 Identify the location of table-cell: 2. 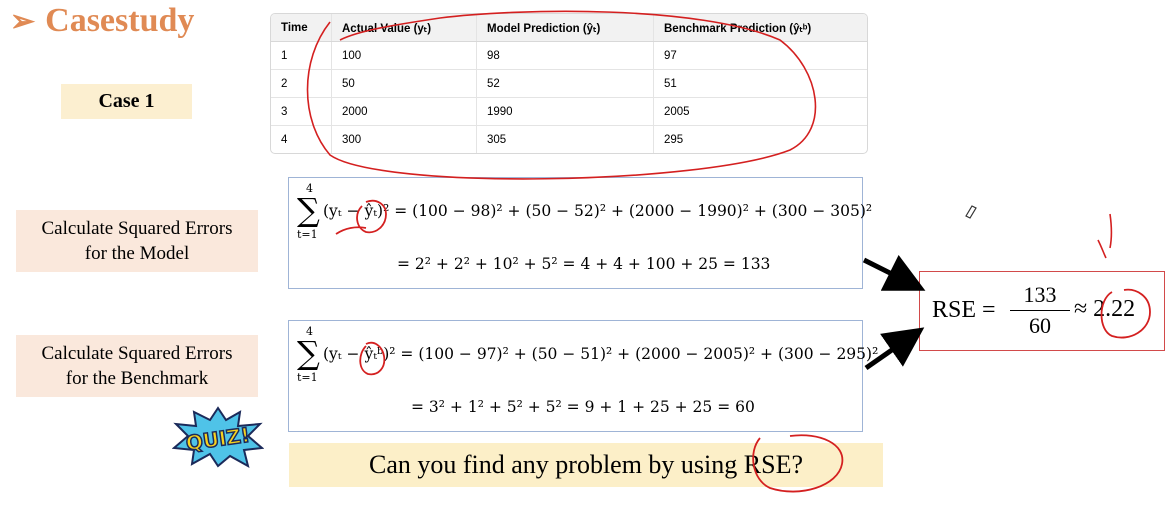
(301, 83).